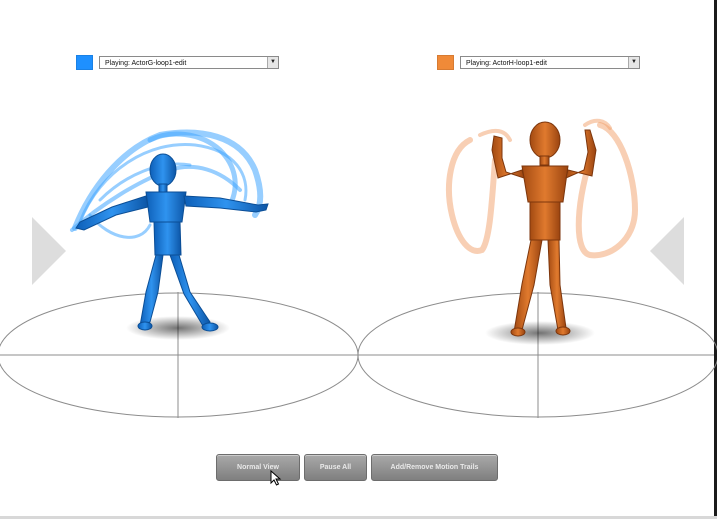 This screenshot has height=519, width=717. Describe the element at coordinates (179, 355) in the screenshot. I see `left-floor-grid` at that location.